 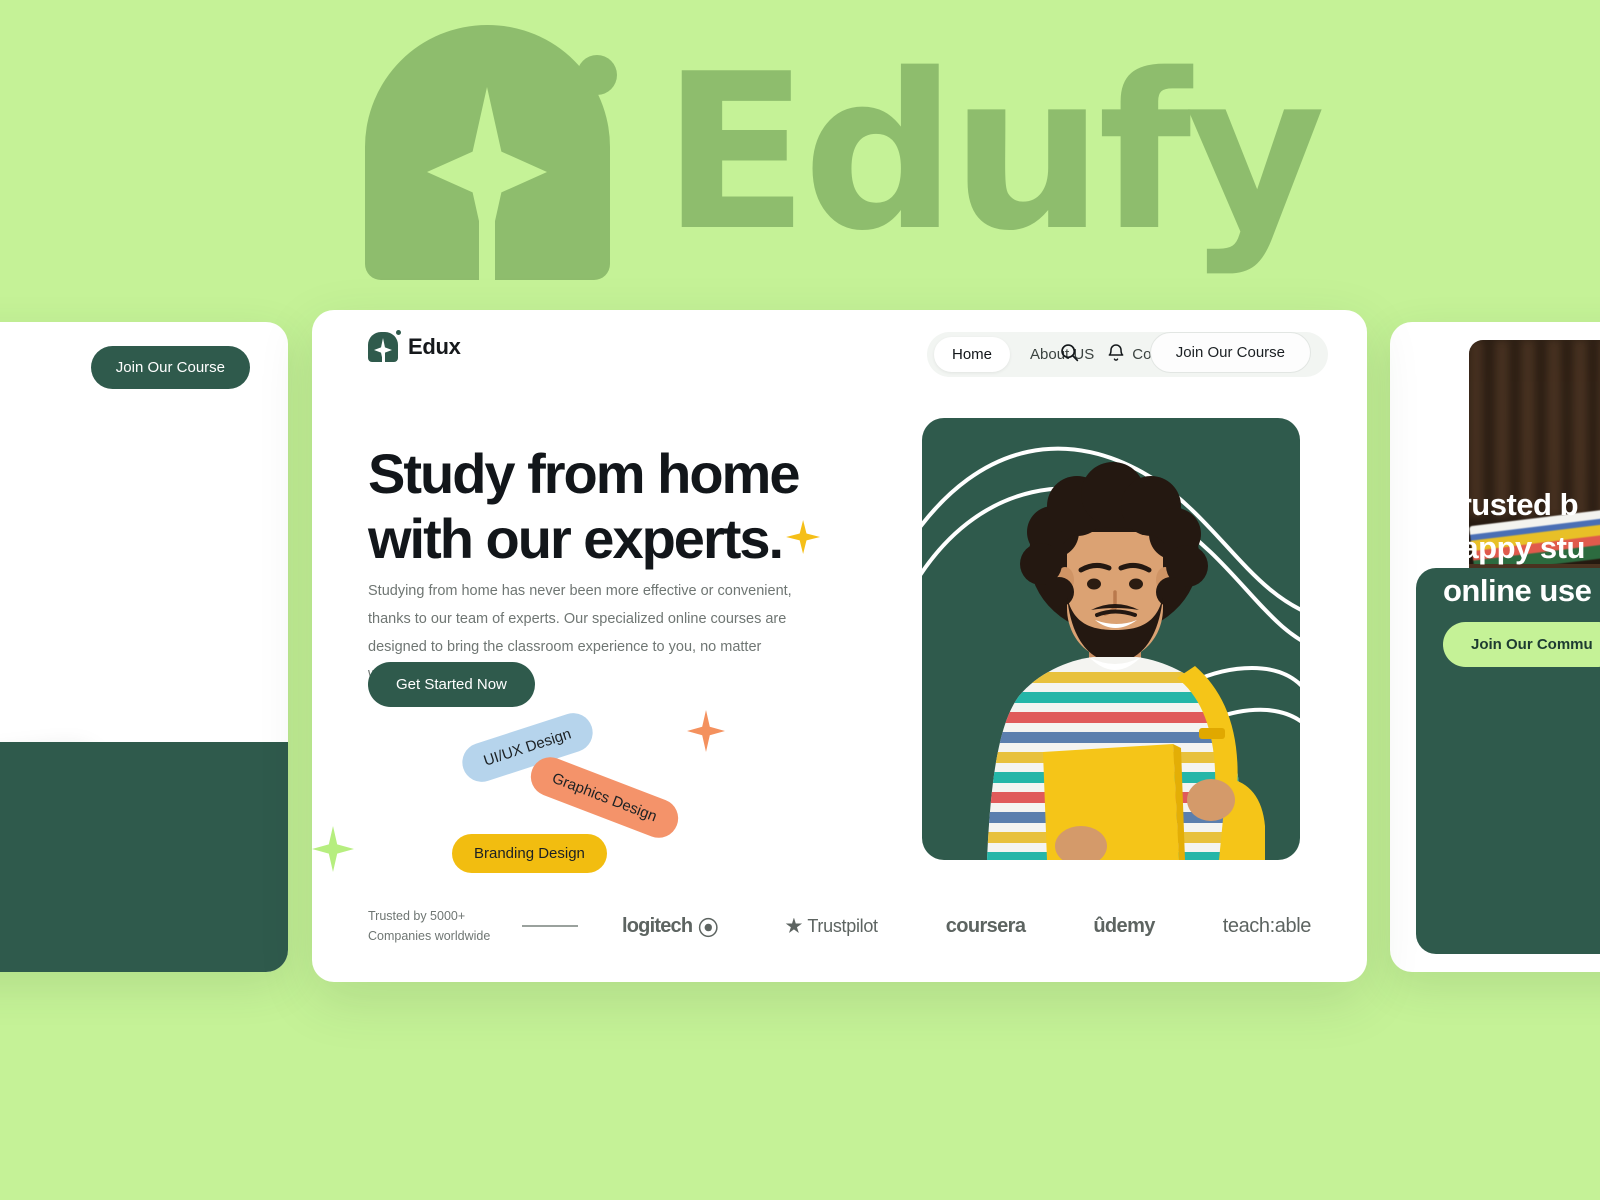 I want to click on right-card-title: Trusted b happy stu online use, so click(x=1521, y=548).